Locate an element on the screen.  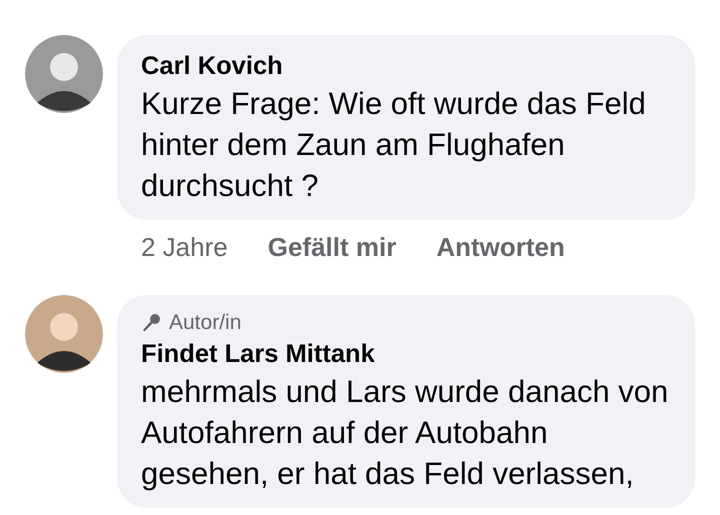
author-label: Autor/in is located at coordinates (205, 323).